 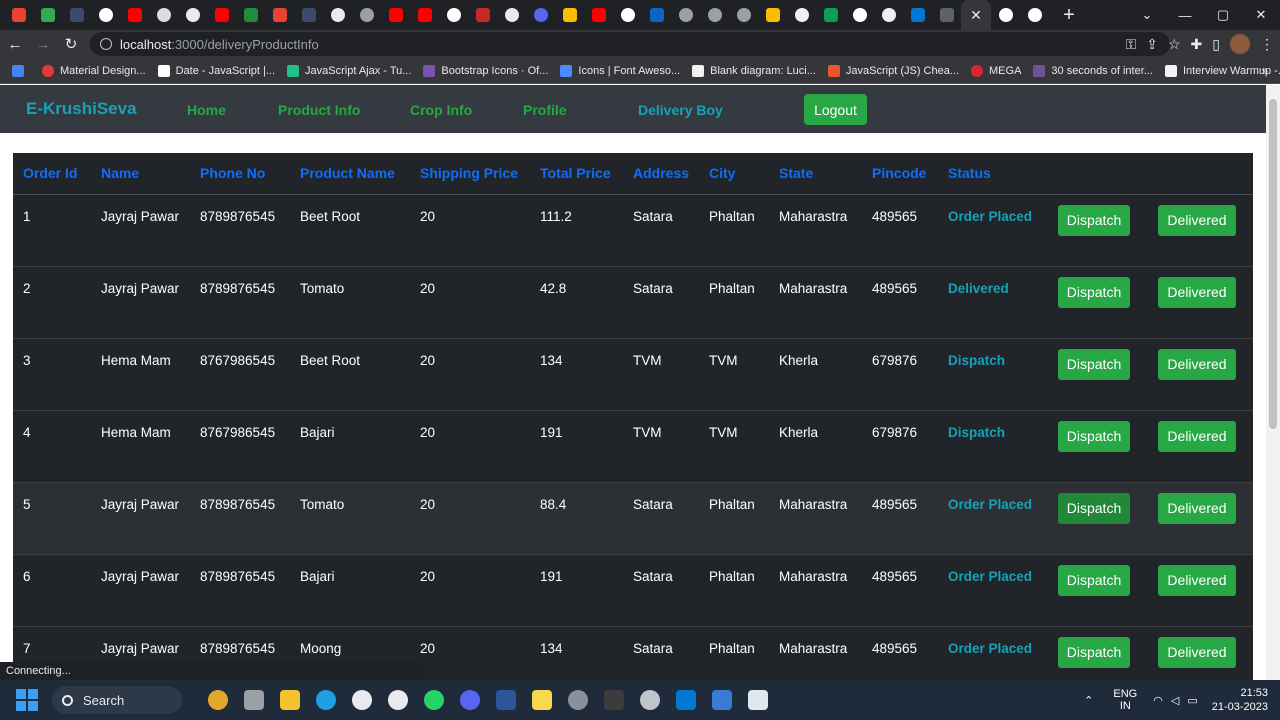 What do you see at coordinates (1069, 15) in the screenshot?
I see `new-tab-button: +` at bounding box center [1069, 15].